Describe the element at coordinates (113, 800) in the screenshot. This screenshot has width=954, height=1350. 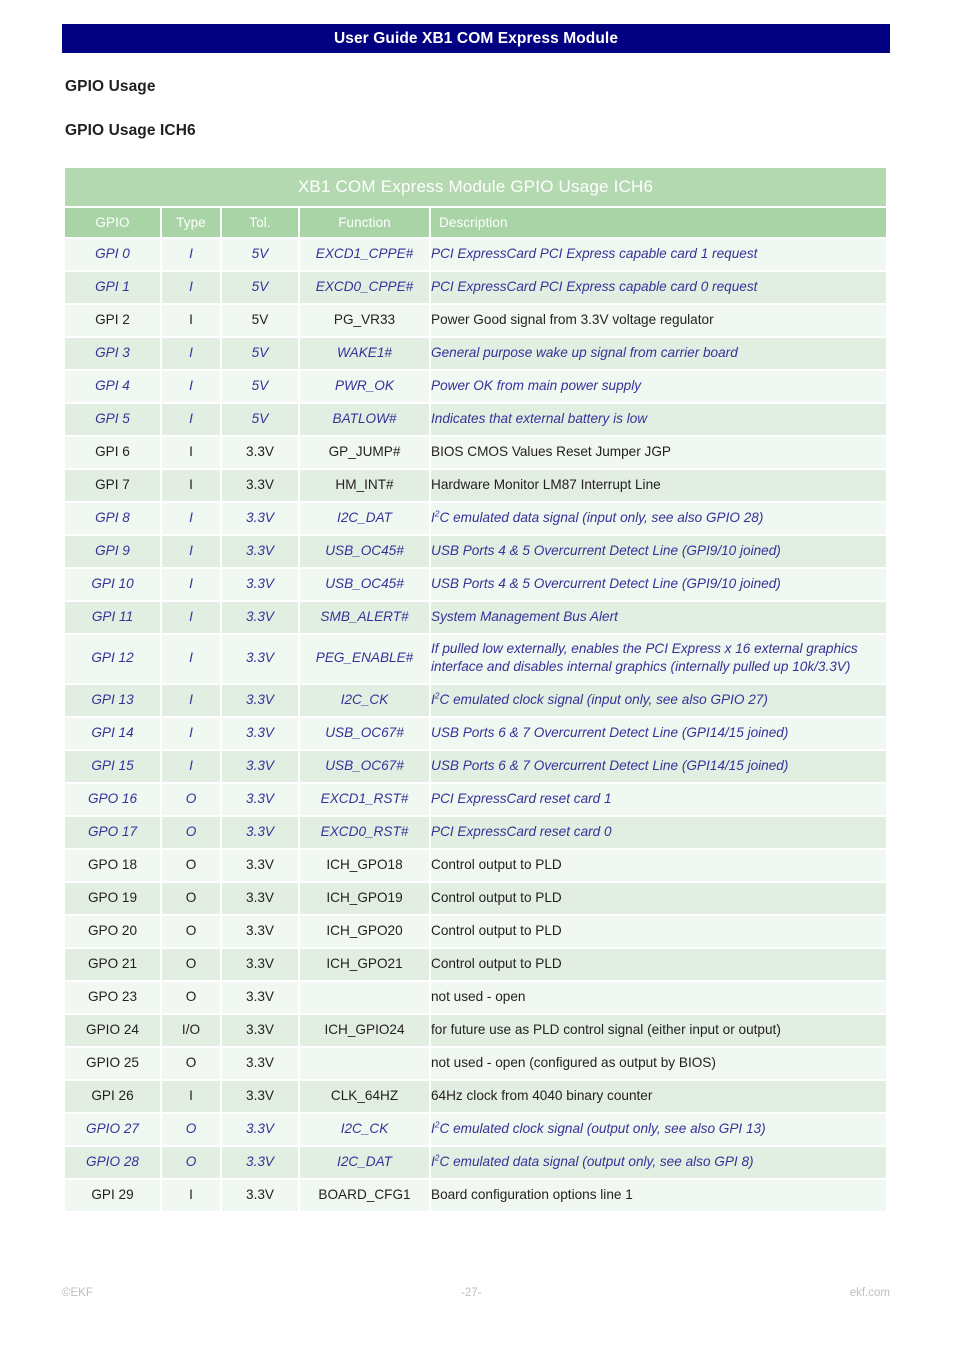
I see `cell-gpio: GPO 16` at that location.